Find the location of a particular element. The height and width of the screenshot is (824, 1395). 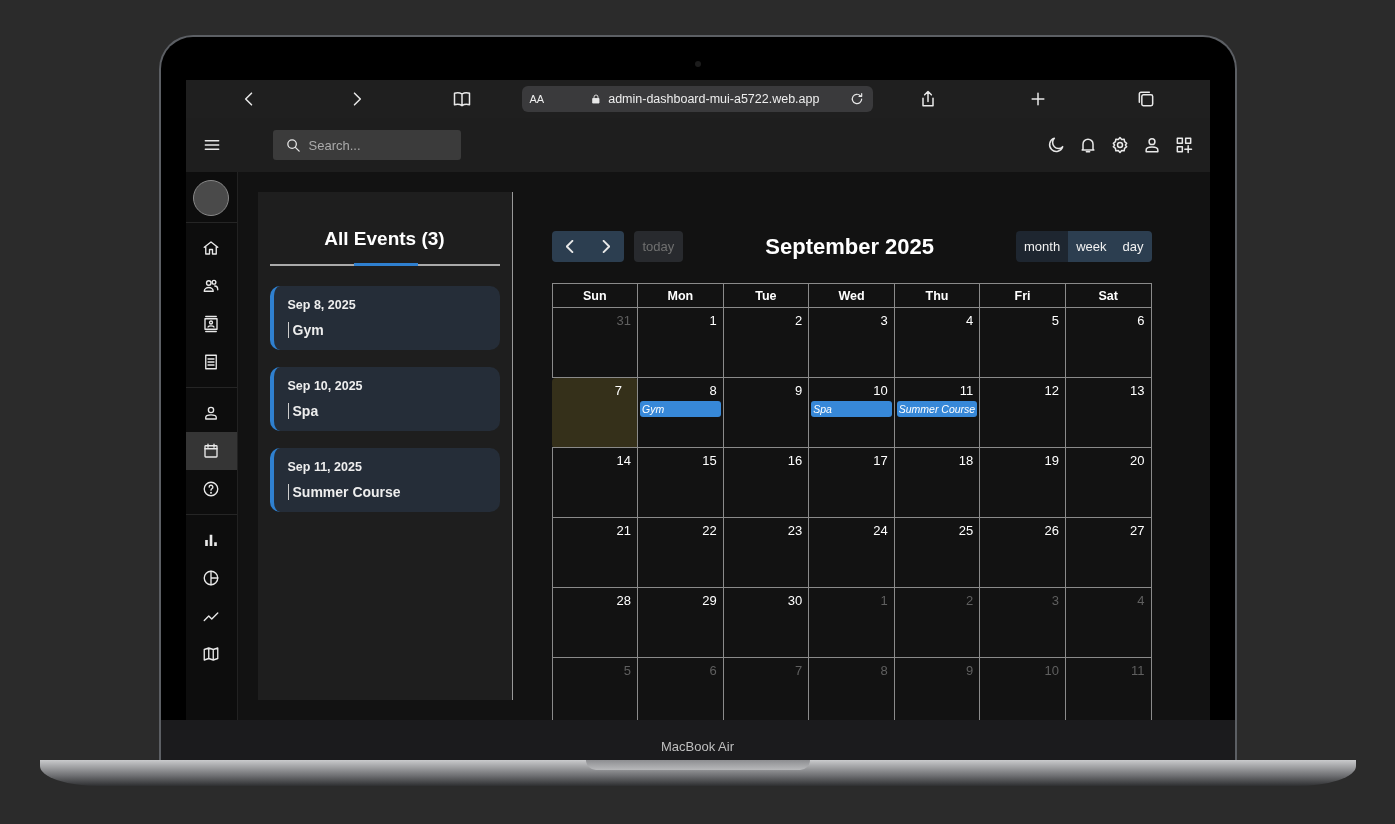

day-cell: 8 Gym is located at coordinates (680, 412).